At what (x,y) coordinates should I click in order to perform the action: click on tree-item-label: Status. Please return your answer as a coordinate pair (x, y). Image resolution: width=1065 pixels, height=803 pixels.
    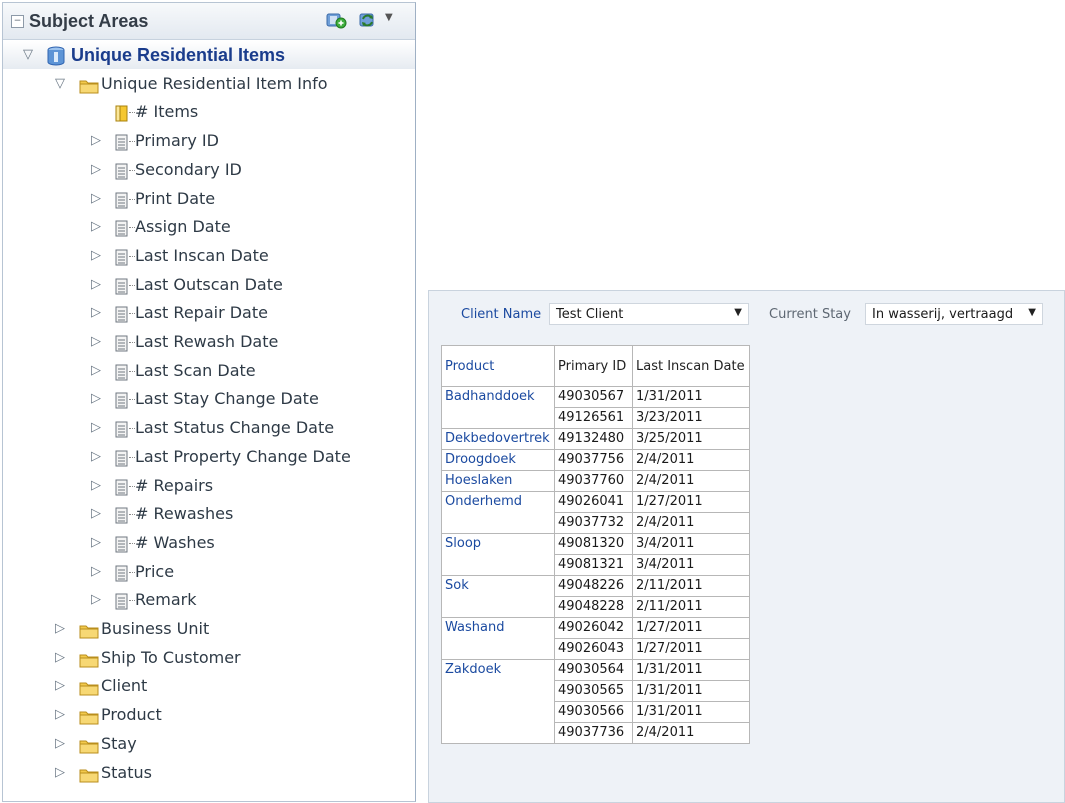
    Looking at the image, I should click on (126, 772).